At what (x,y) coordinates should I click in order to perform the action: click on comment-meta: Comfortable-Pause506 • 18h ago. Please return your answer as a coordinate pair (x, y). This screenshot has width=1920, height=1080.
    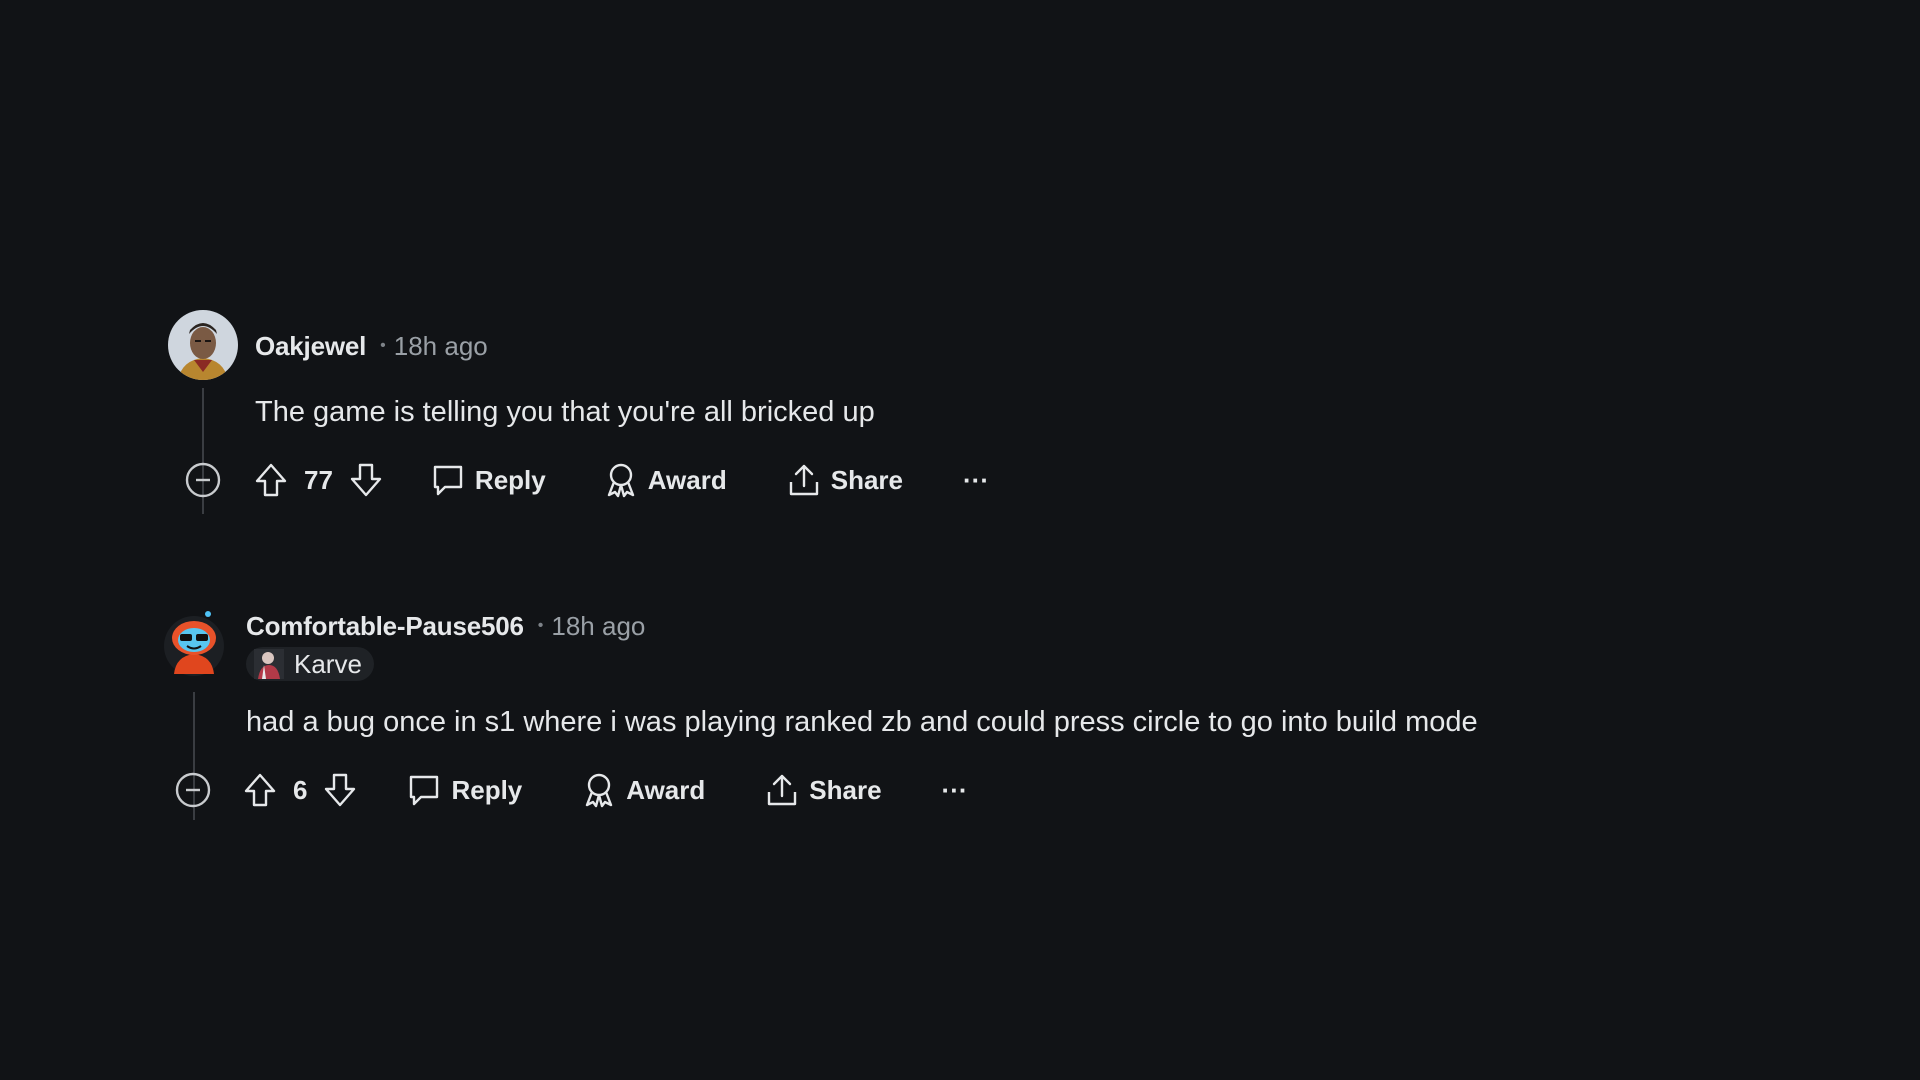
    Looking at the image, I should click on (445, 626).